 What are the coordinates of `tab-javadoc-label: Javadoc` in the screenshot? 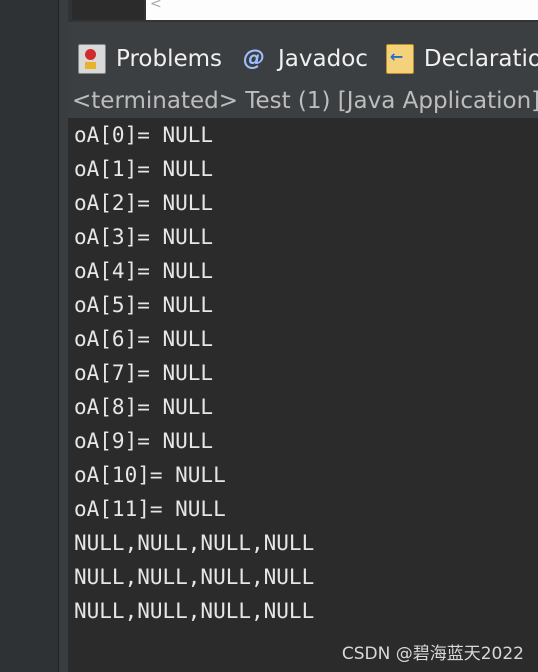 It's located at (323, 59).